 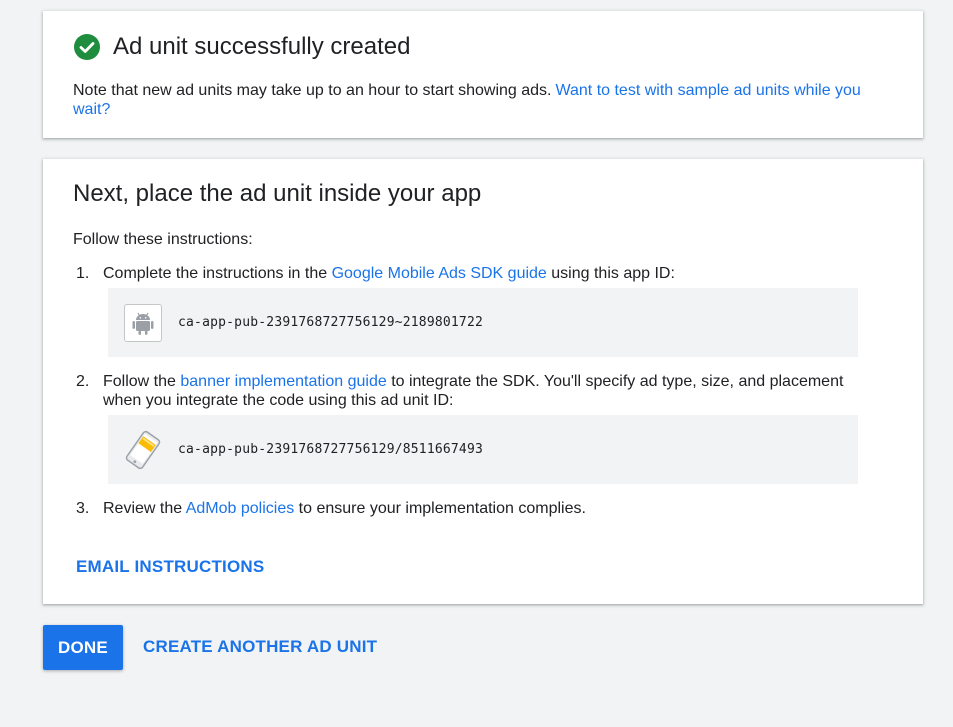 What do you see at coordinates (83, 381) in the screenshot?
I see `step-number: 2.` at bounding box center [83, 381].